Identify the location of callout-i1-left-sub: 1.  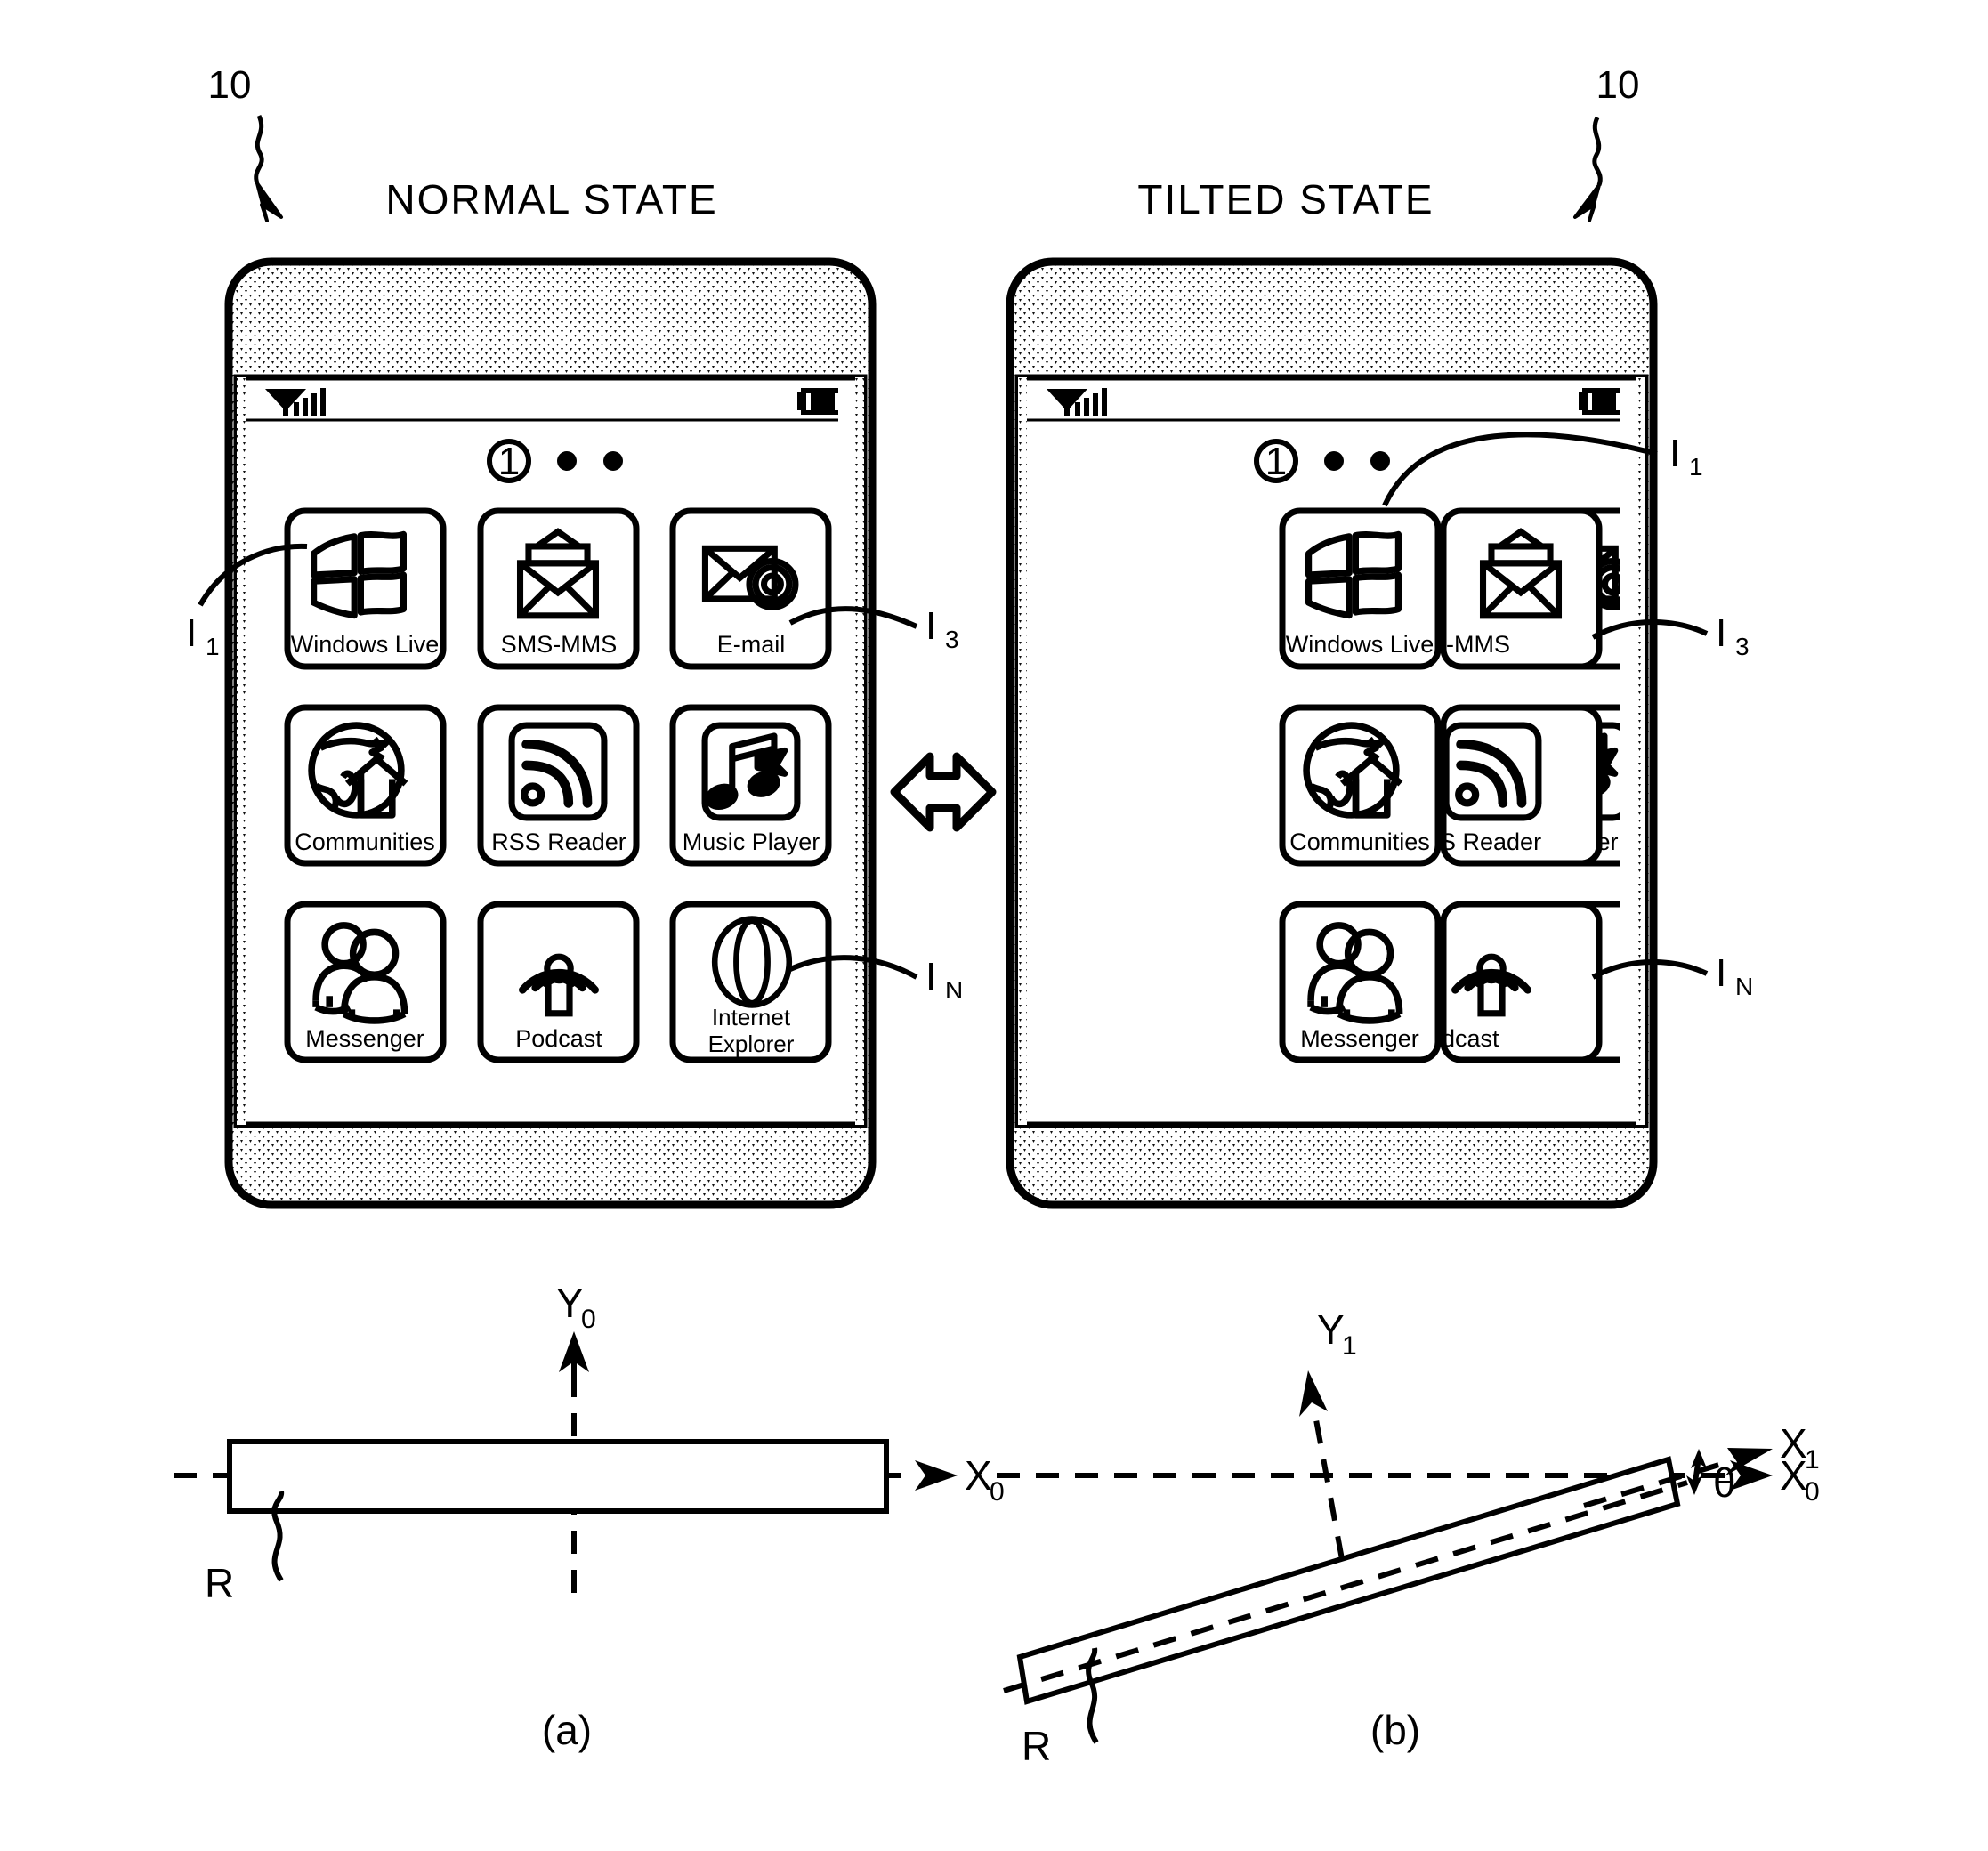
(213, 646).